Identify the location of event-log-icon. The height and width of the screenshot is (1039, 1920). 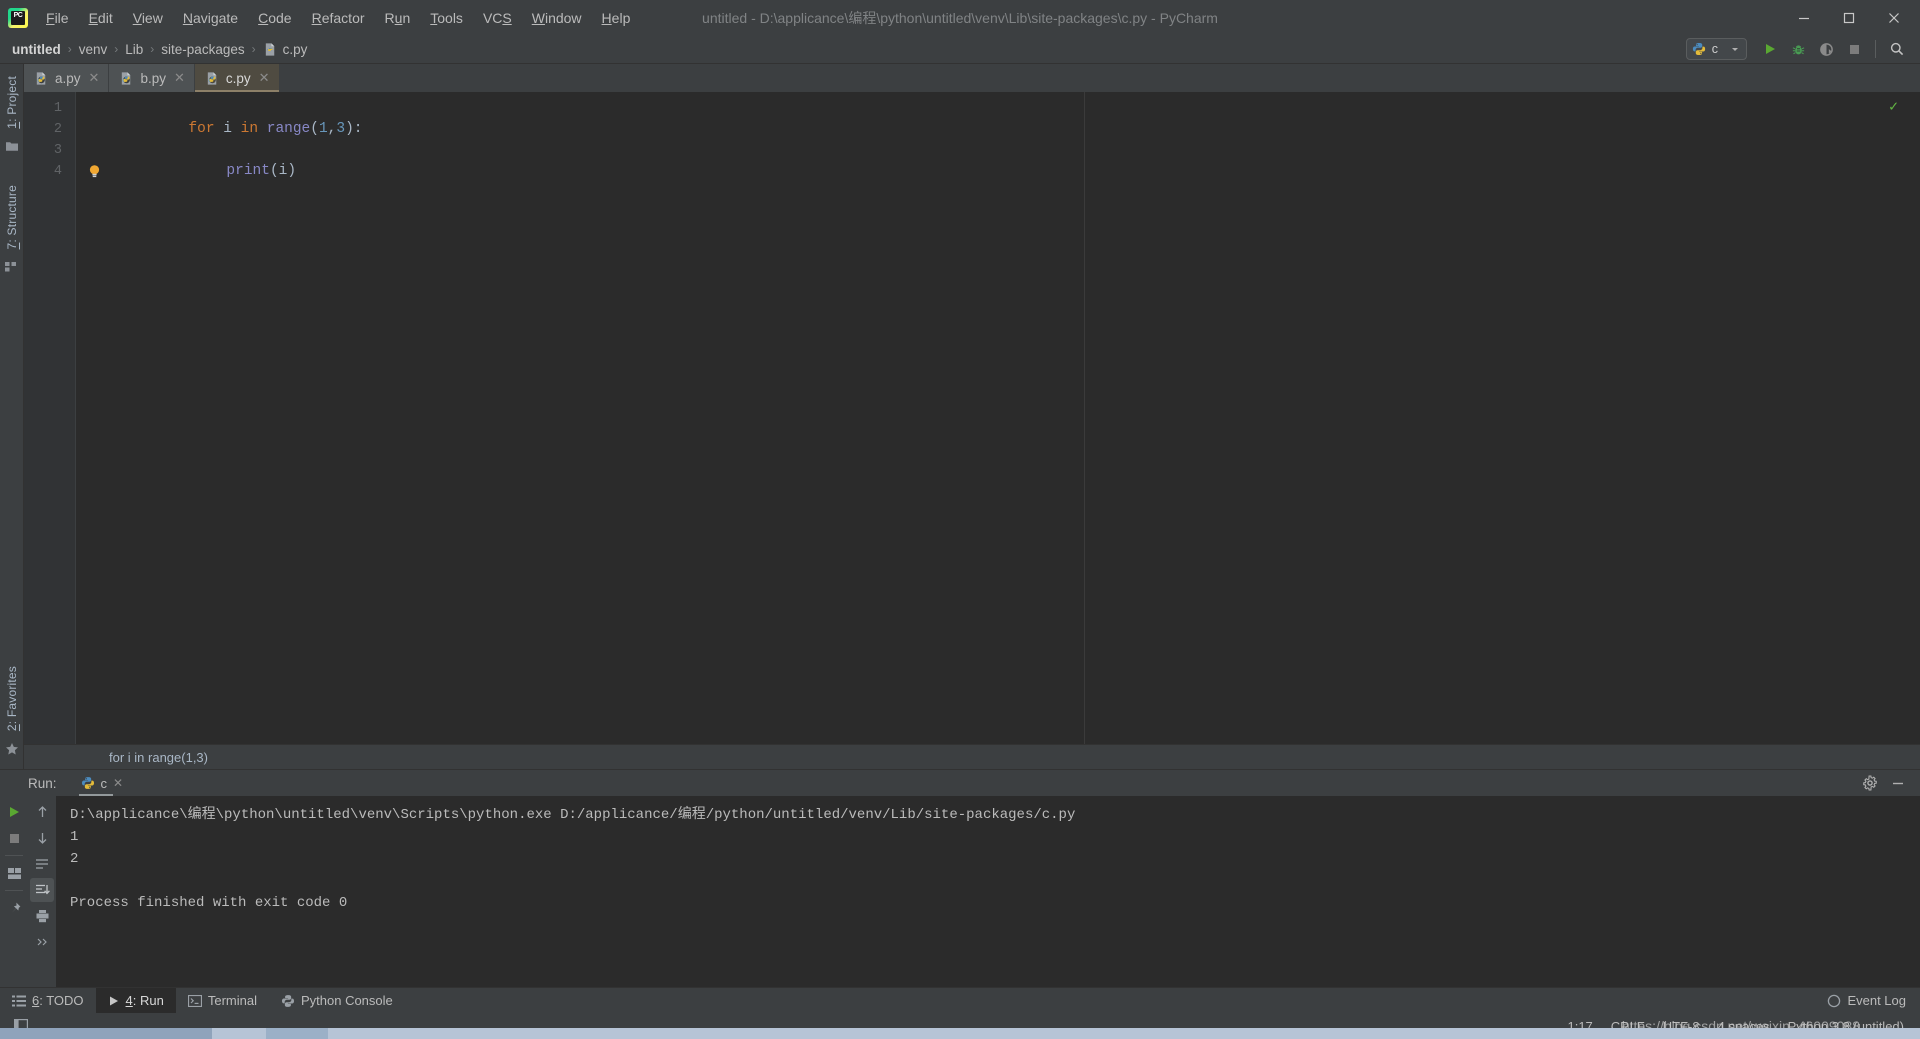
(1834, 1001).